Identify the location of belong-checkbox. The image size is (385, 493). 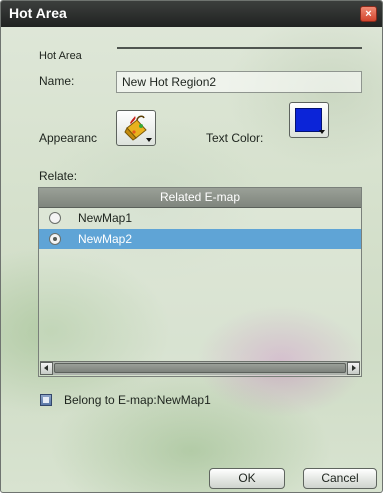
(46, 400).